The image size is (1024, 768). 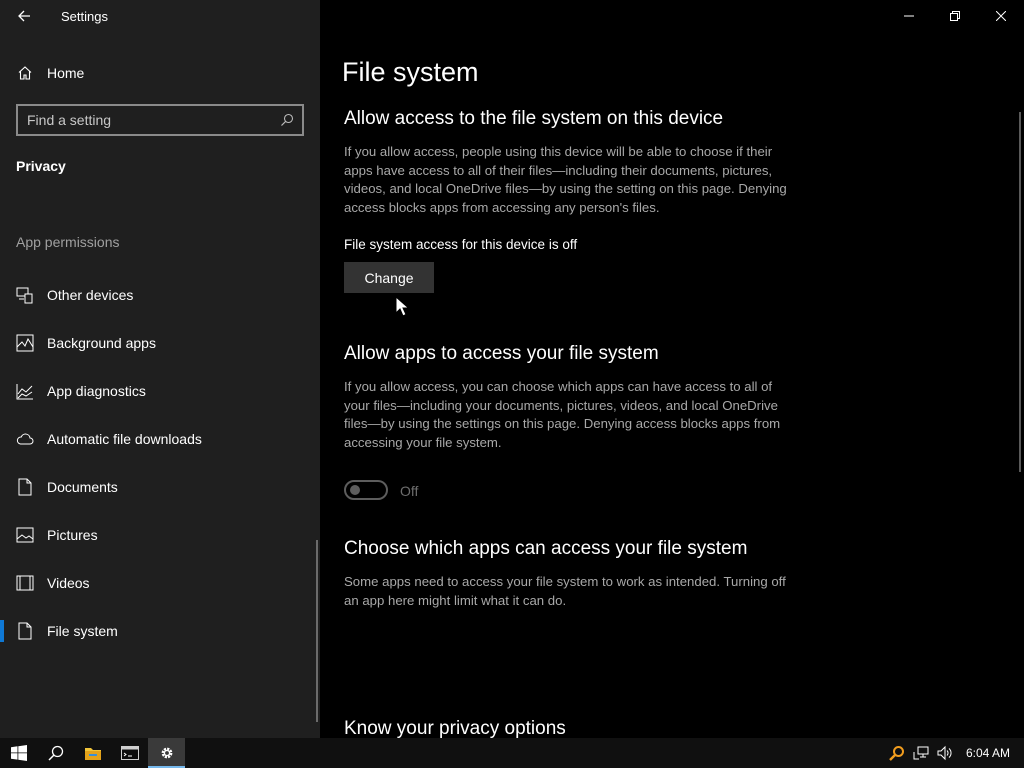 What do you see at coordinates (921, 753) in the screenshot?
I see `network-icon` at bounding box center [921, 753].